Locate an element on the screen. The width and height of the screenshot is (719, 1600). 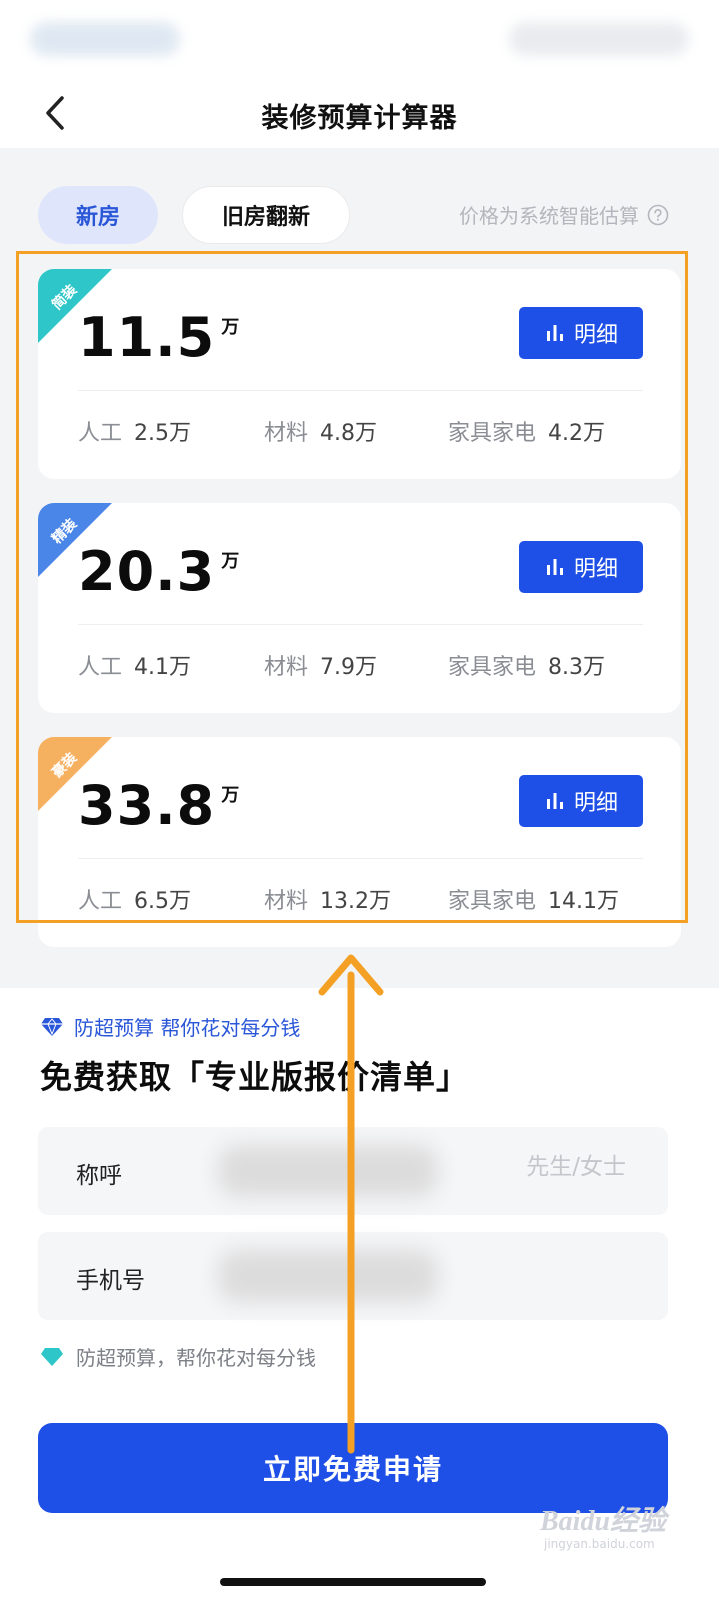
labor-value: 2.5万 is located at coordinates (163, 433).